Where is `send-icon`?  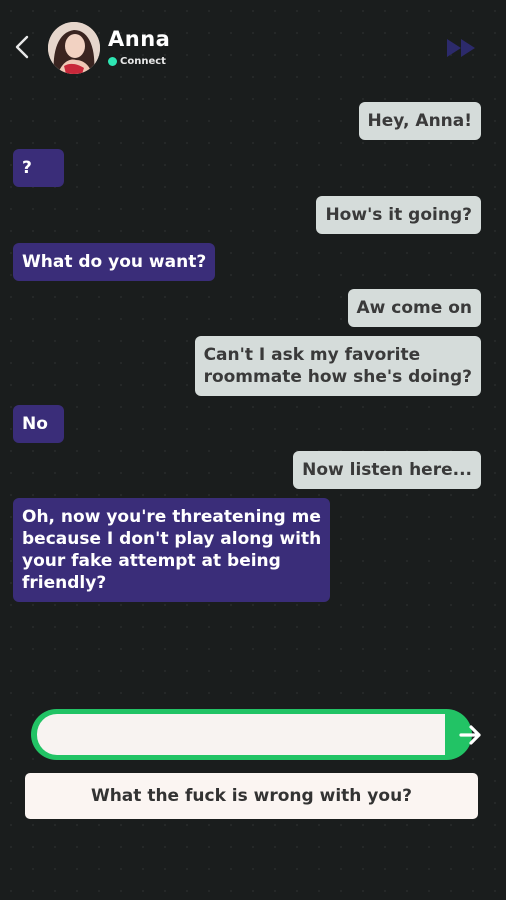 send-icon is located at coordinates (470, 734).